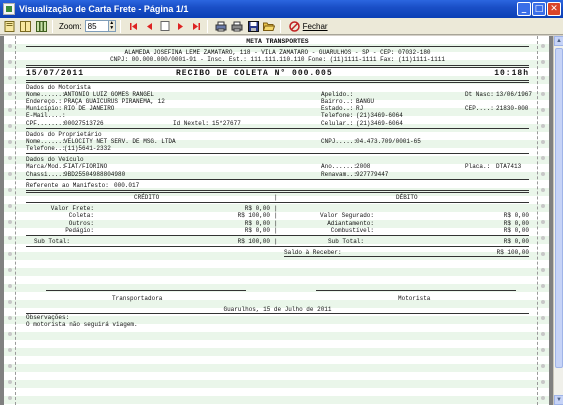 Image resolution: width=563 pixels, height=405 pixels. Describe the element at coordinates (379, 123) in the screenshot. I see `driver-mobile: (21)3469-6064` at that location.